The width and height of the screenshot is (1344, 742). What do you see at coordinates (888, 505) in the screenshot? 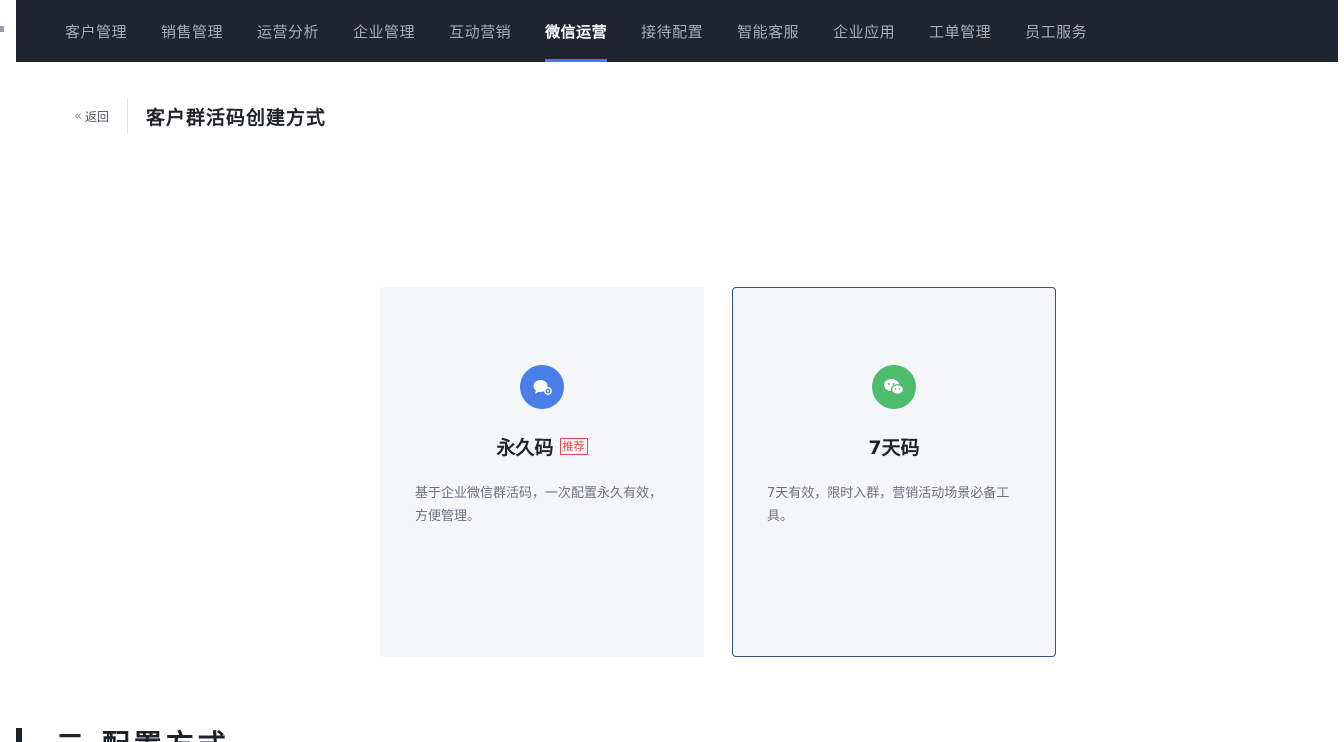
I see `seven-day-code-description: 7天有效，限时入群，营销活动场景必备工具。` at bounding box center [888, 505].